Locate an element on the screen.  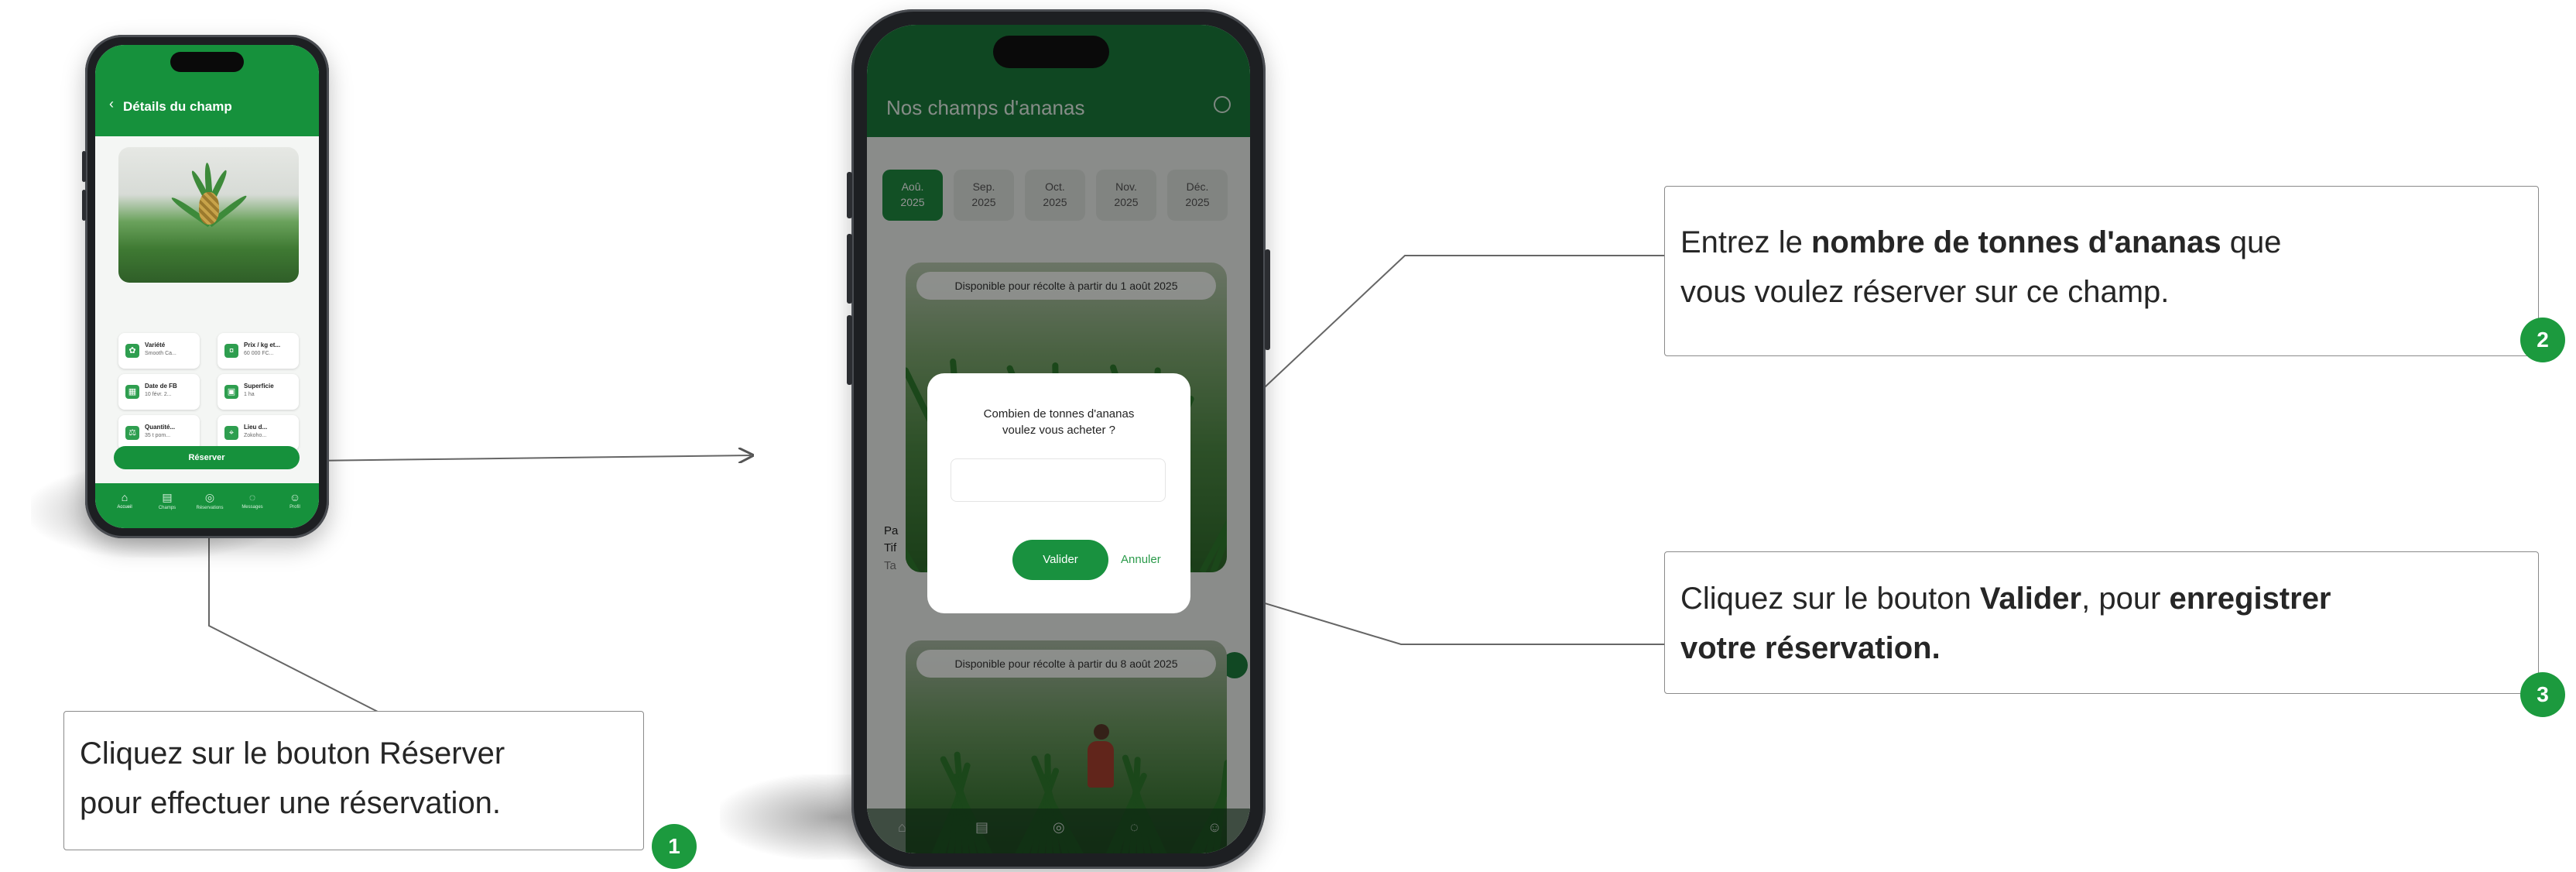
reserve-button: Réserver is located at coordinates (207, 457).